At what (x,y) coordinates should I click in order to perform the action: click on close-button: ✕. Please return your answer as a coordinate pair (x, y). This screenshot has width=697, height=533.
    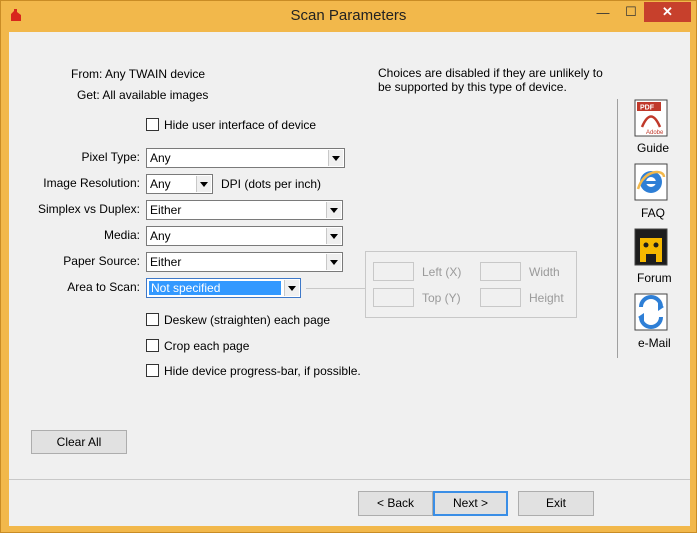
    Looking at the image, I should click on (667, 12).